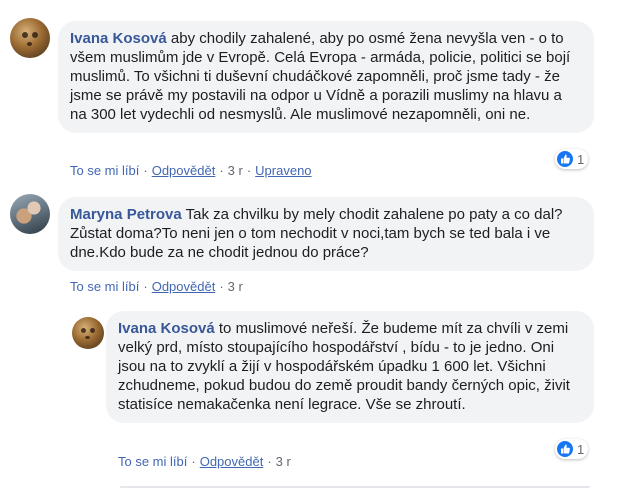  I want to click on edited-link: Upraveno, so click(283, 170).